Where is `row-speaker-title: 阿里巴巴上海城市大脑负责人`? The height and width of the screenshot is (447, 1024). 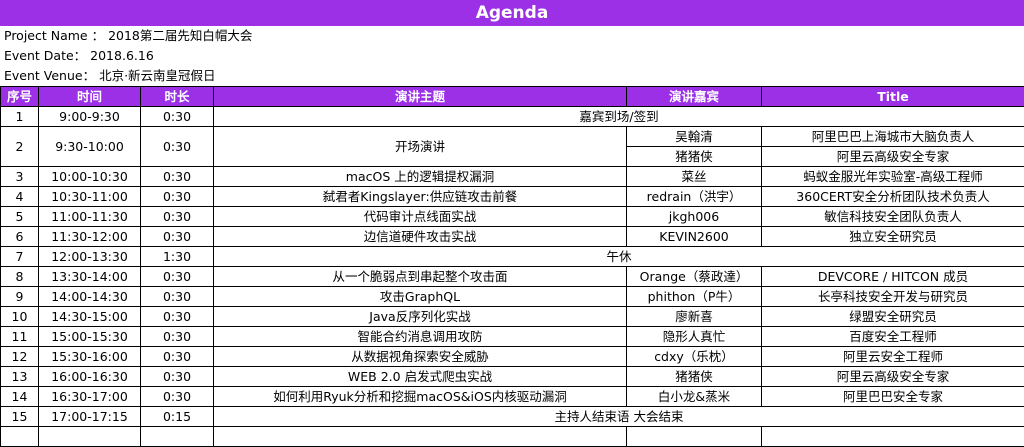 row-speaker-title: 阿里巴巴上海城市大脑负责人 is located at coordinates (893, 137).